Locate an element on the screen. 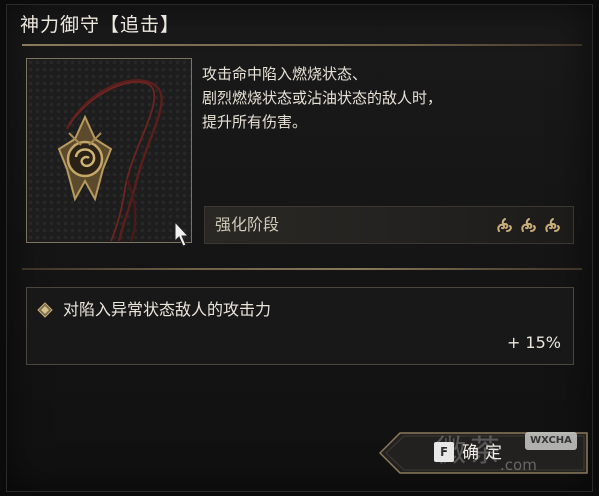 This screenshot has width=599, height=496. item-title: 神力御守【追击】 is located at coordinates (100, 25).